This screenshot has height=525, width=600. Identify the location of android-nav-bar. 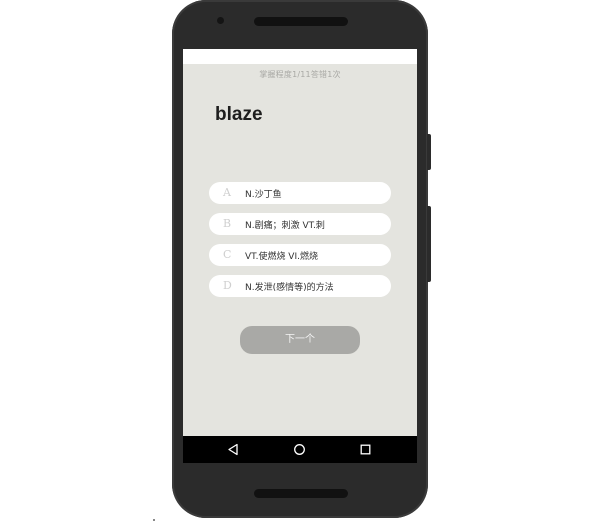
(300, 449).